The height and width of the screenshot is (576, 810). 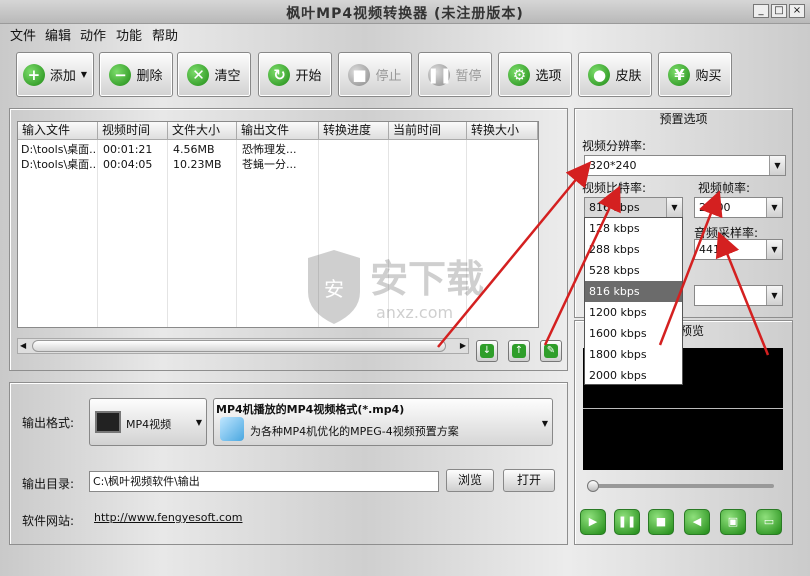 I want to click on col-file-size: 文件大小, so click(x=202, y=131).